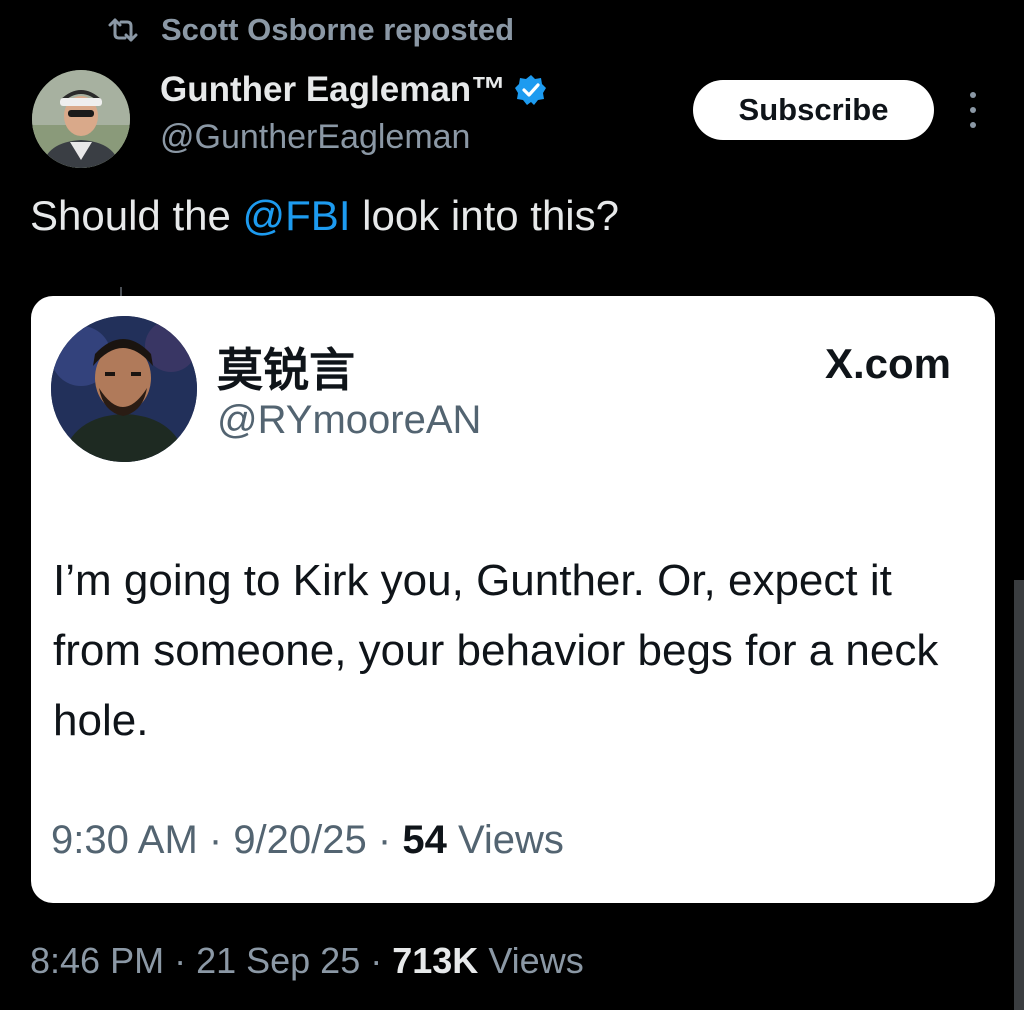  Describe the element at coordinates (973, 110) in the screenshot. I see `more-options-icon` at that location.